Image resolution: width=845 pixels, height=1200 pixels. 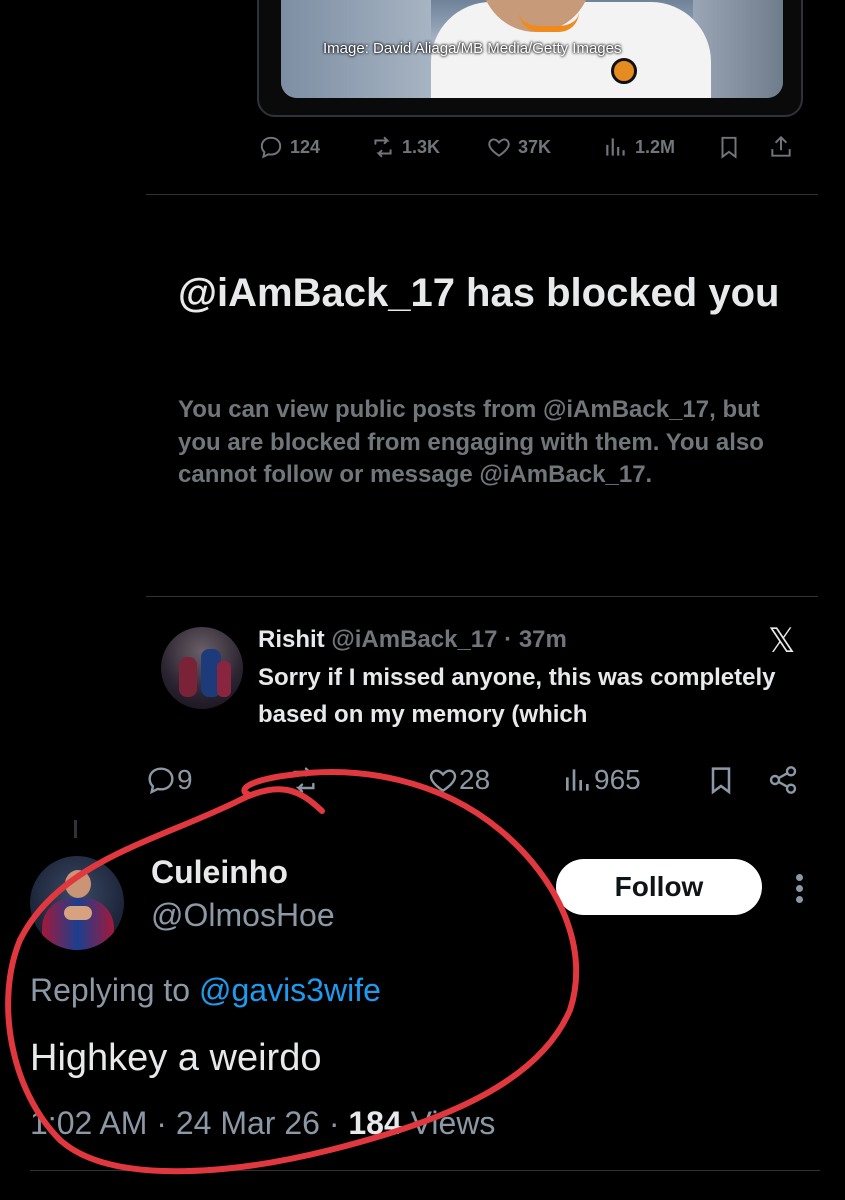 I want to click on follow-button: Follow, so click(x=659, y=887).